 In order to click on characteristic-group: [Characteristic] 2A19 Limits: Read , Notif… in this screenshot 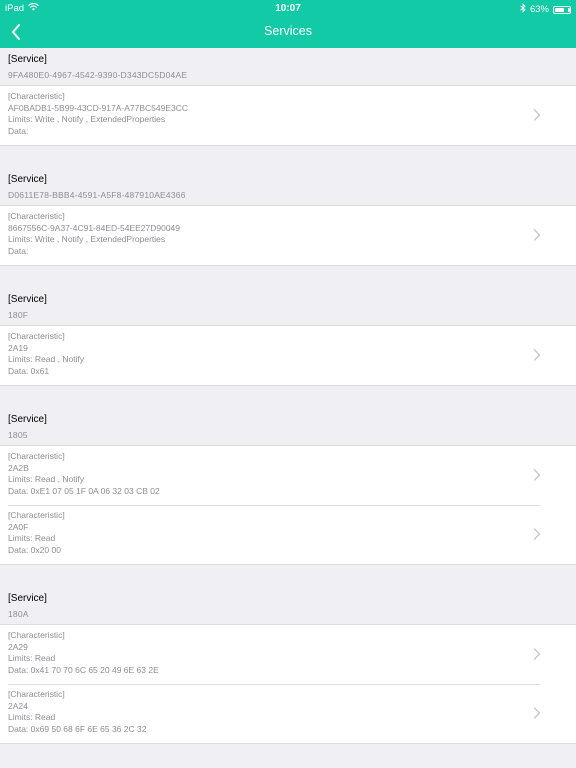, I will do `click(288, 355)`.